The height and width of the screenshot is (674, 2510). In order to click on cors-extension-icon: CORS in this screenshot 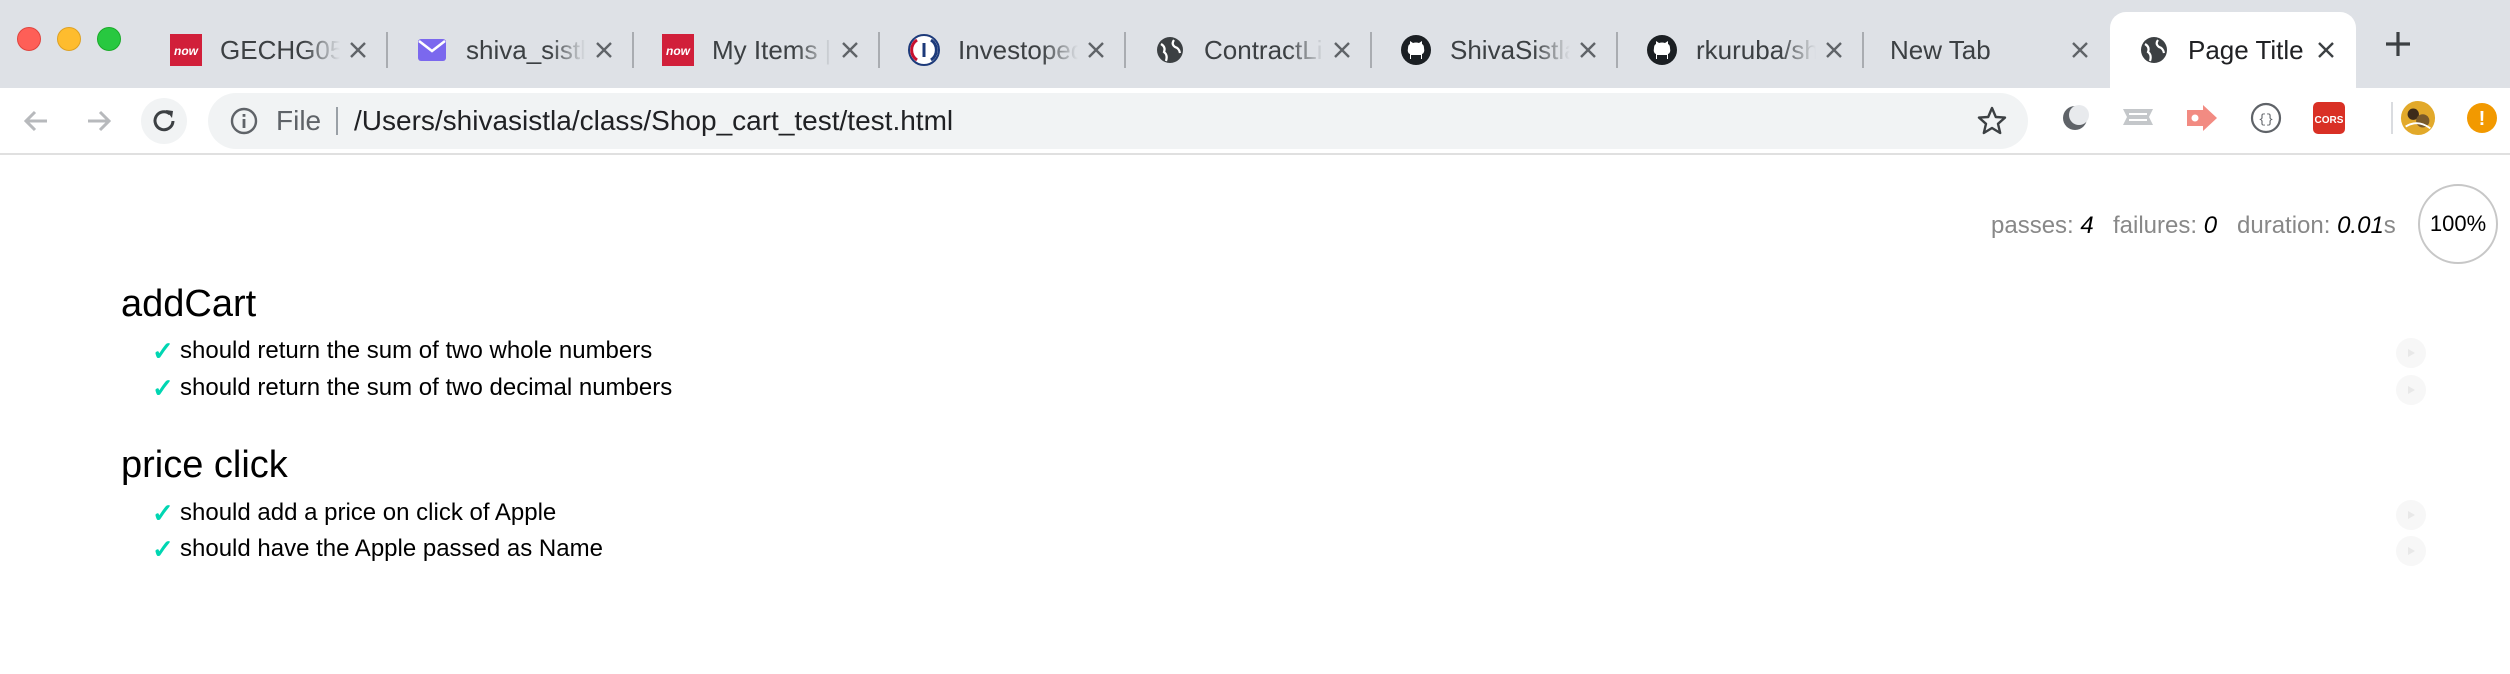, I will do `click(2329, 118)`.